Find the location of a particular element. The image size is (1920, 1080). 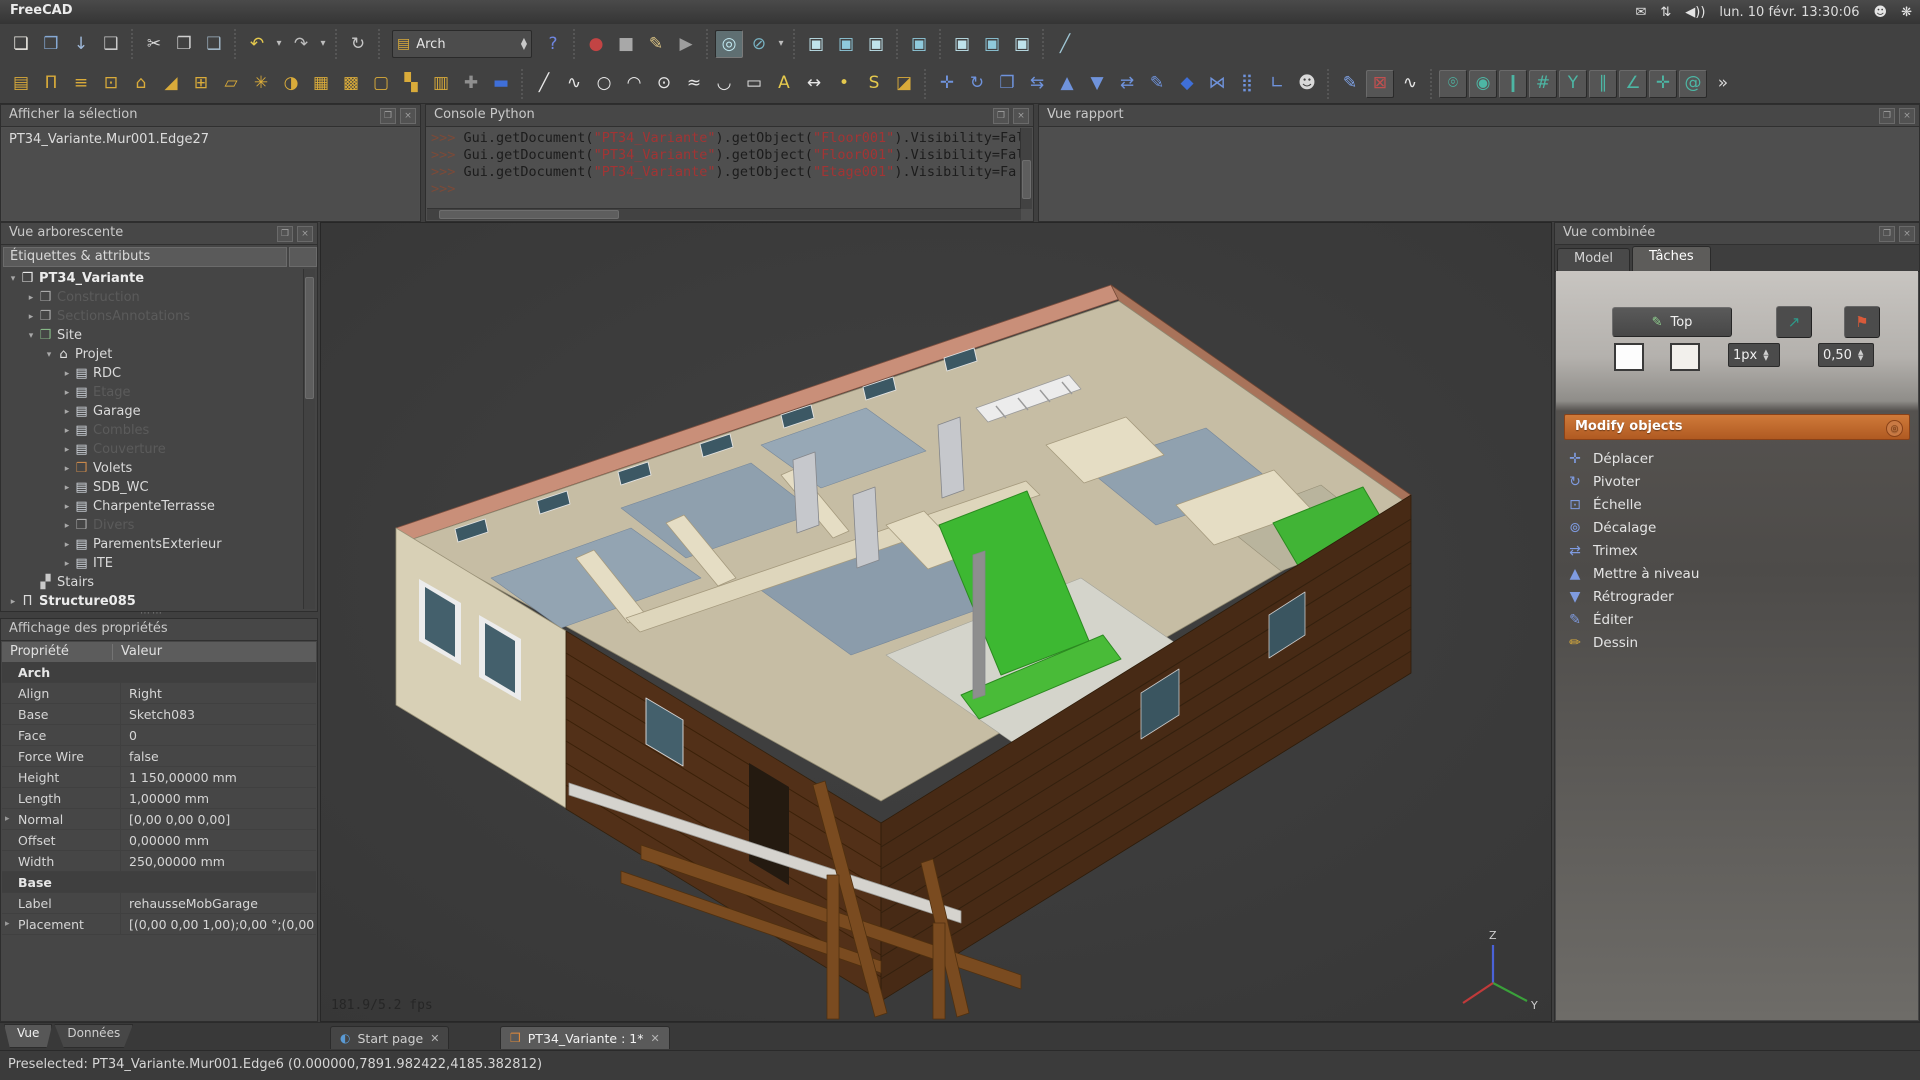

arch-axis-system-button: ◑ is located at coordinates (291, 84).